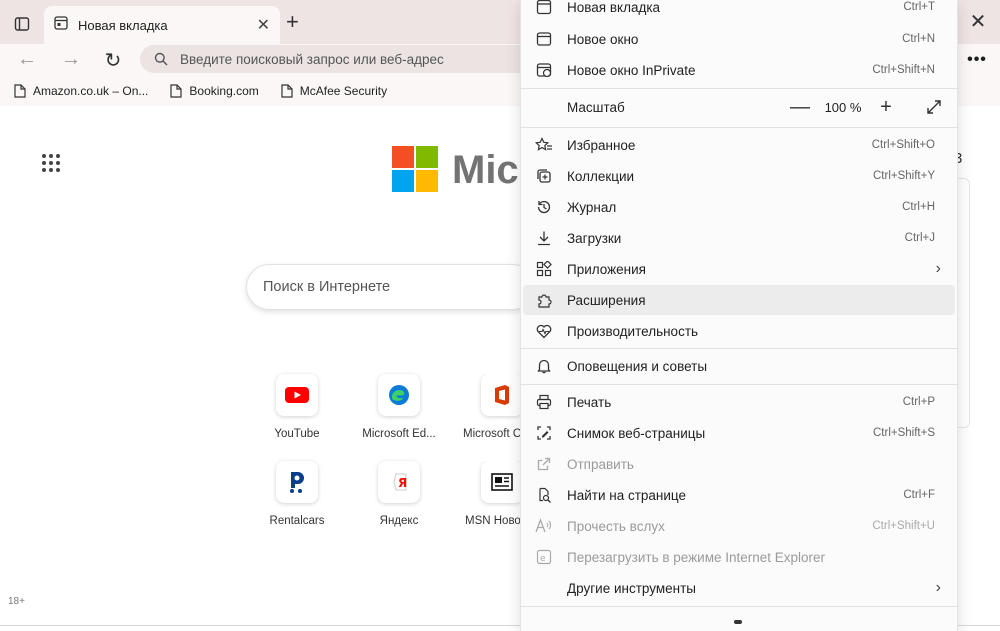 The width and height of the screenshot is (1000, 631). I want to click on menu-item-label: Другие инструменты, so click(631, 588).